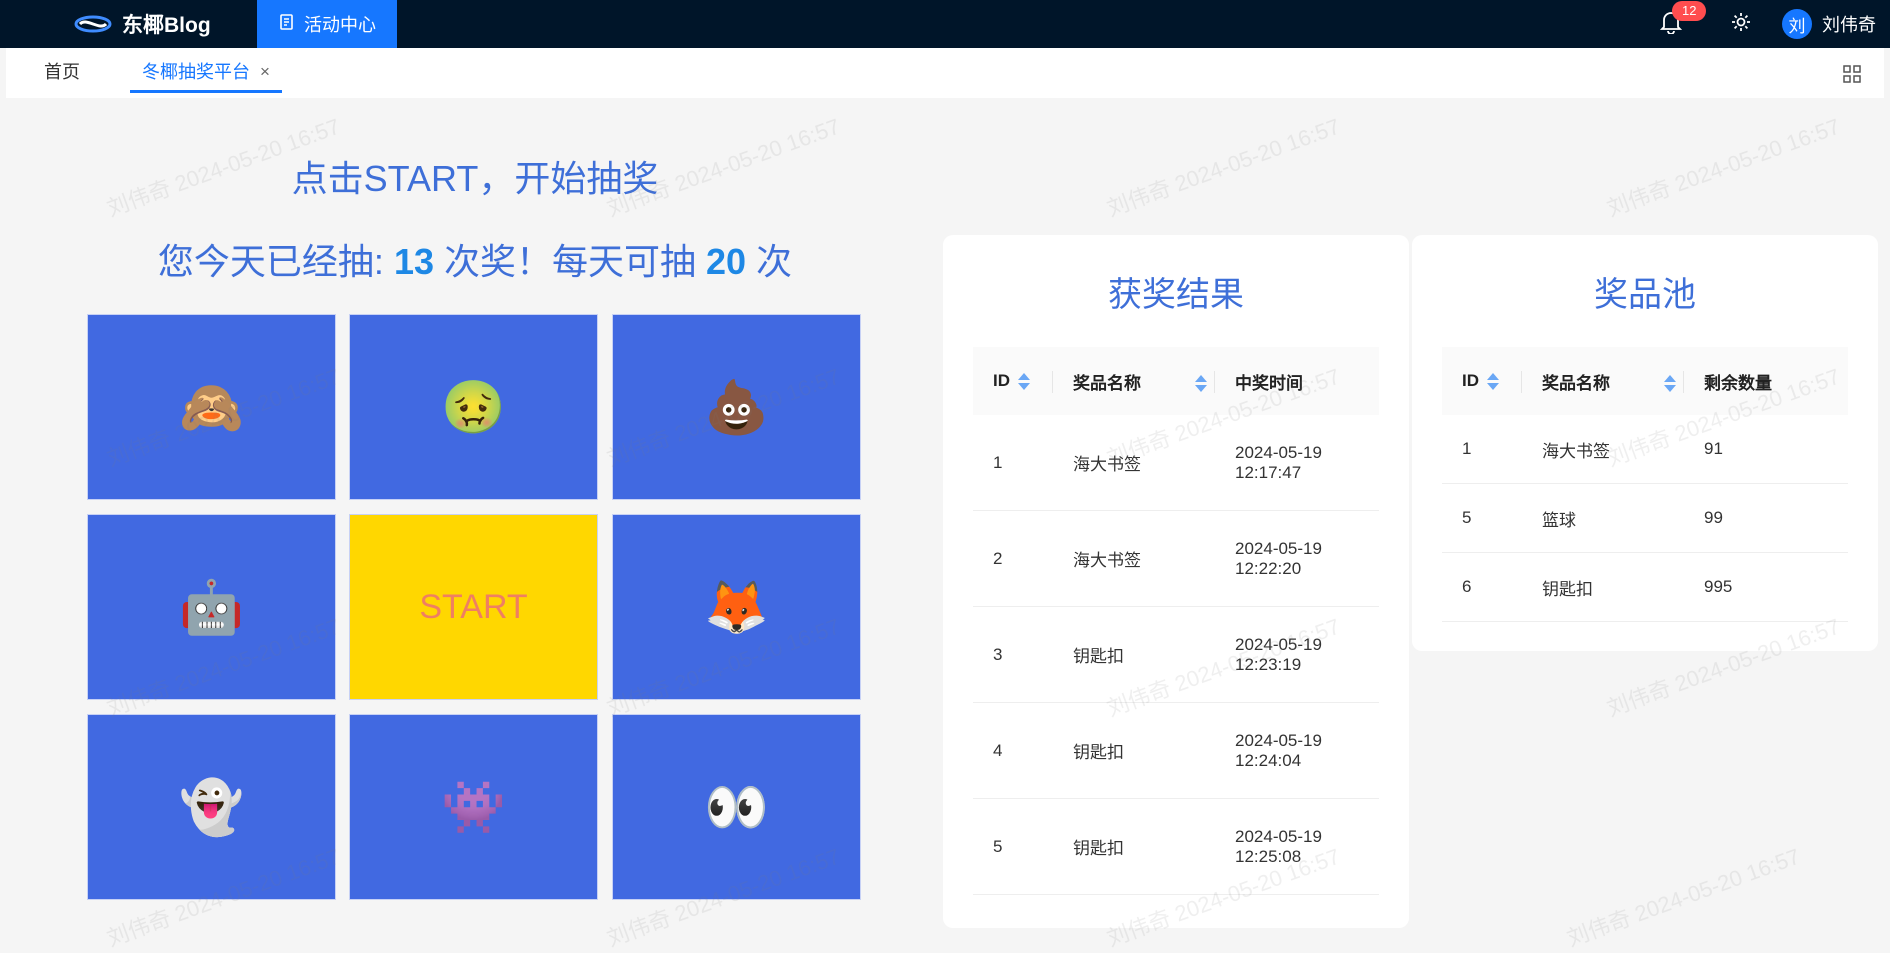  What do you see at coordinates (62, 72) in the screenshot?
I see `tab-home: 首页` at bounding box center [62, 72].